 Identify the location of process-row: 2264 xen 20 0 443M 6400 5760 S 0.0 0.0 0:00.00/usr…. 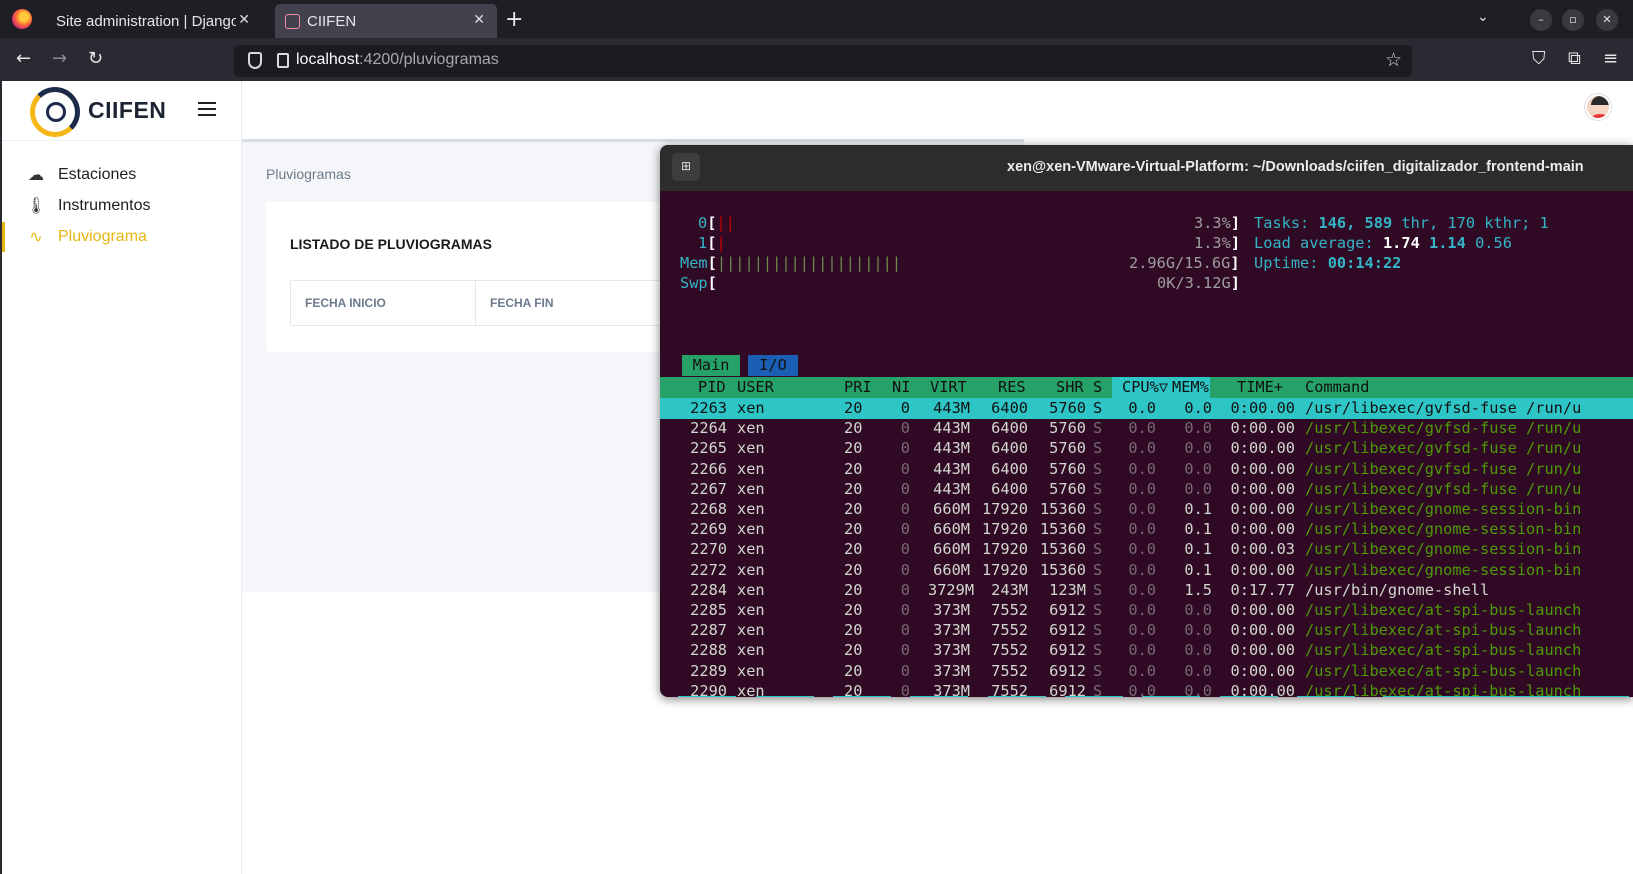
(1146, 428).